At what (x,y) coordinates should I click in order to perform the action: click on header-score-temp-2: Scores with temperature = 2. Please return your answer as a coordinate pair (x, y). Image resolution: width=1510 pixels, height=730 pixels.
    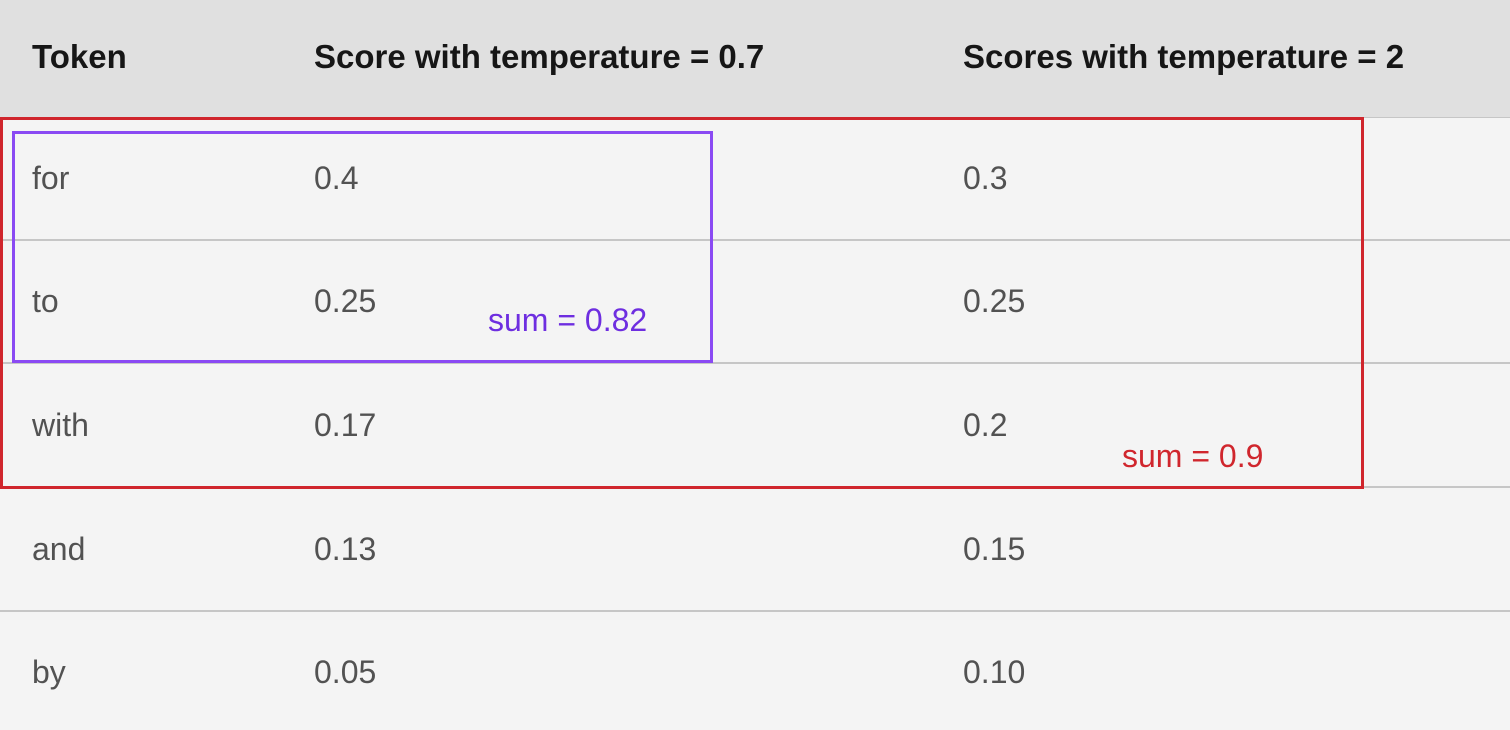
    Looking at the image, I should click on (1184, 56).